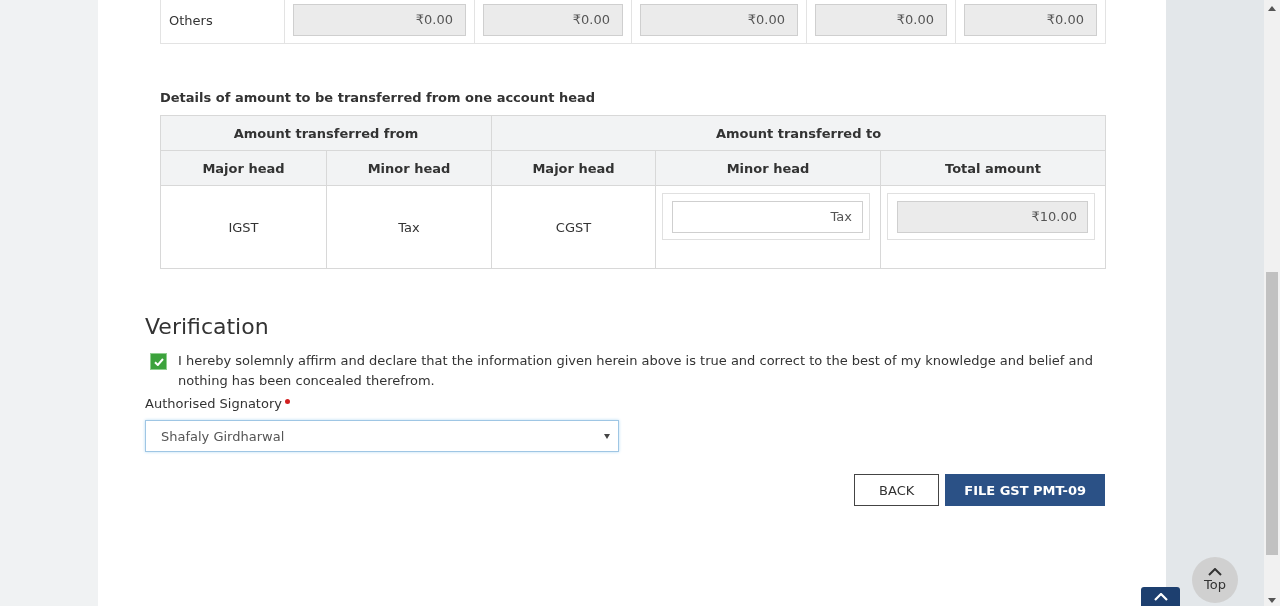 This screenshot has height=606, width=1280. I want to click on checkmark-icon, so click(158, 361).